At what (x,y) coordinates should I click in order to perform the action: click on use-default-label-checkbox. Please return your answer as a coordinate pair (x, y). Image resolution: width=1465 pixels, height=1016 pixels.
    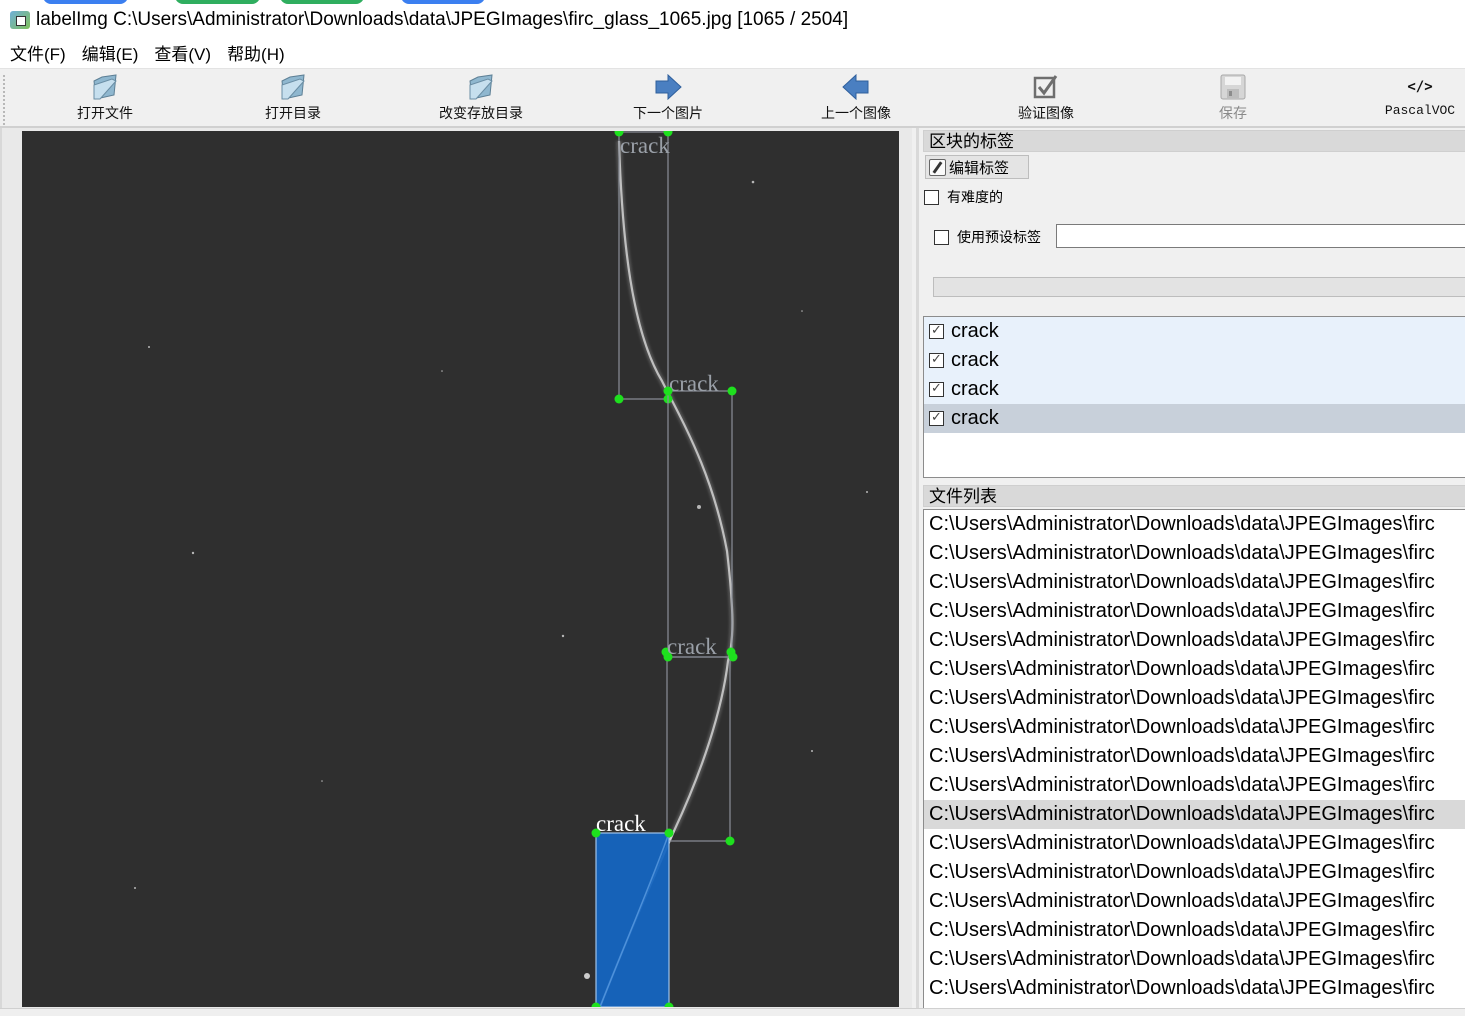
    Looking at the image, I should click on (941, 237).